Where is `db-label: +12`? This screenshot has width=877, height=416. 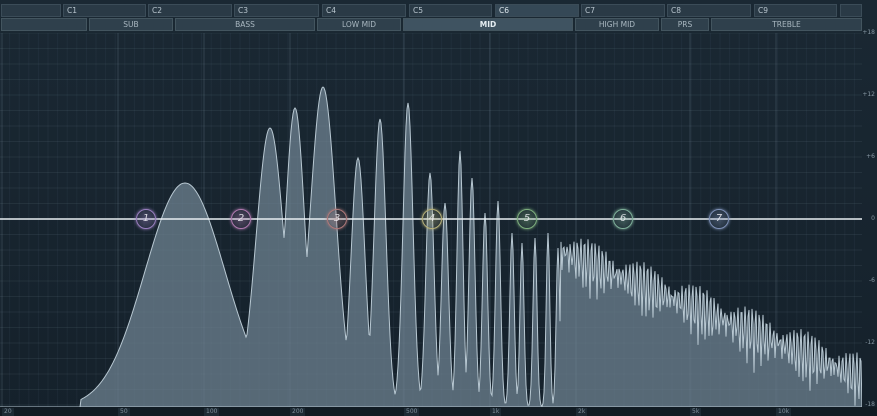
db-label: +12 is located at coordinates (868, 94).